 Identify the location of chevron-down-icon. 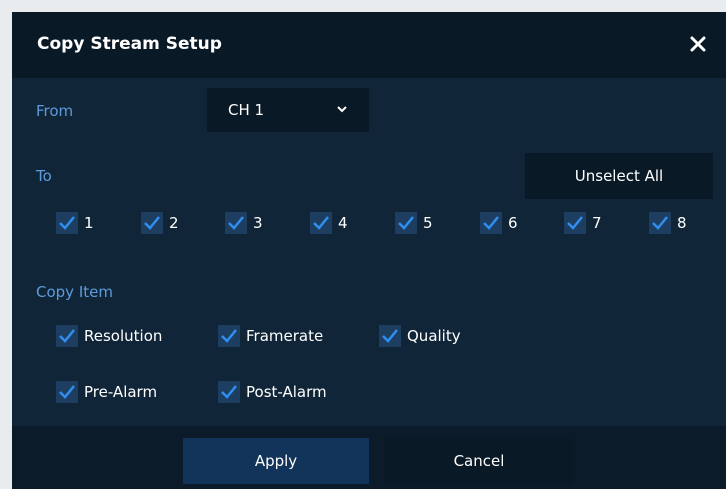
(342, 109).